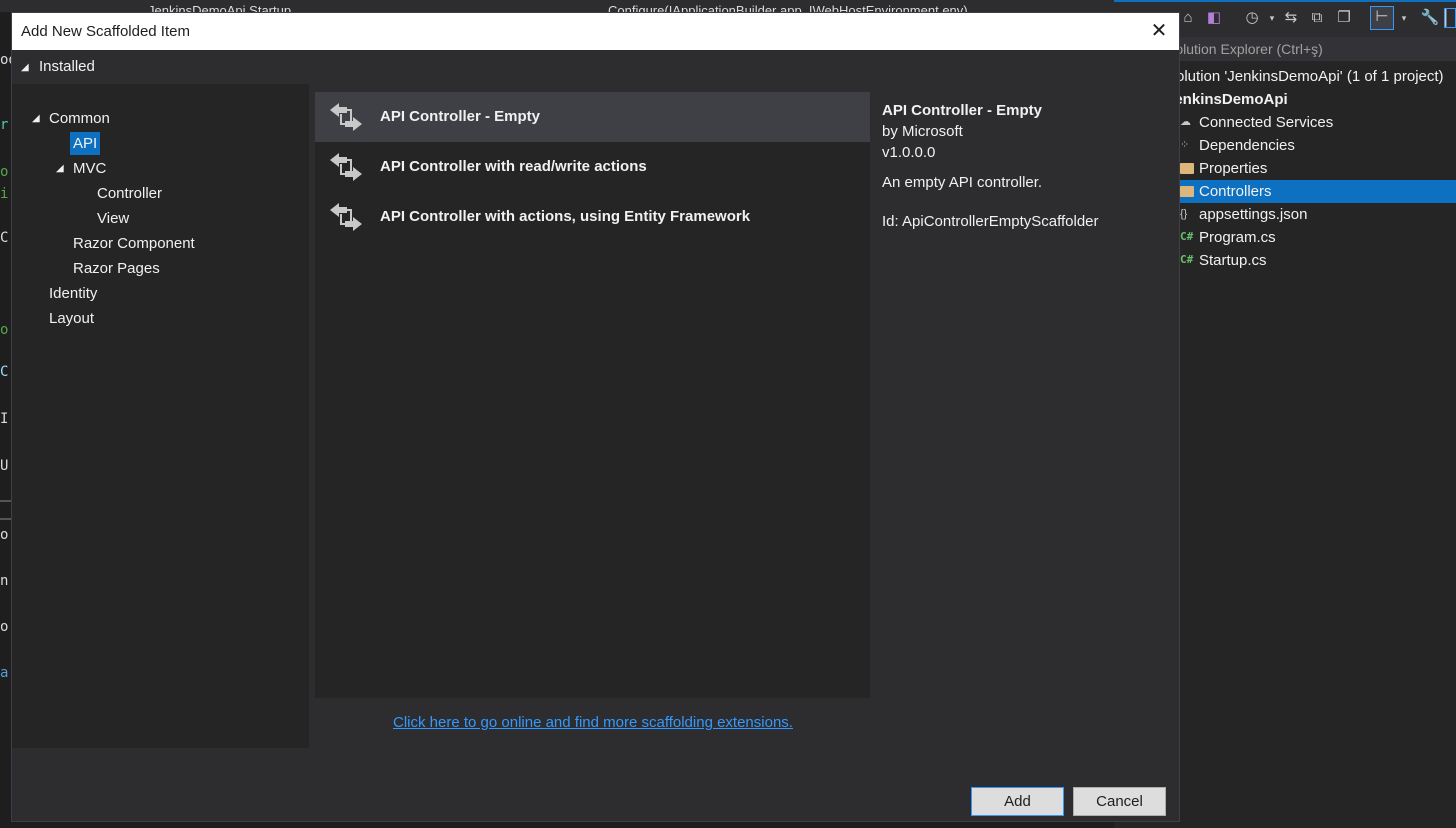 This screenshot has width=1456, height=828. I want to click on dialog-title: Add New Scaffolded Item, so click(105, 31).